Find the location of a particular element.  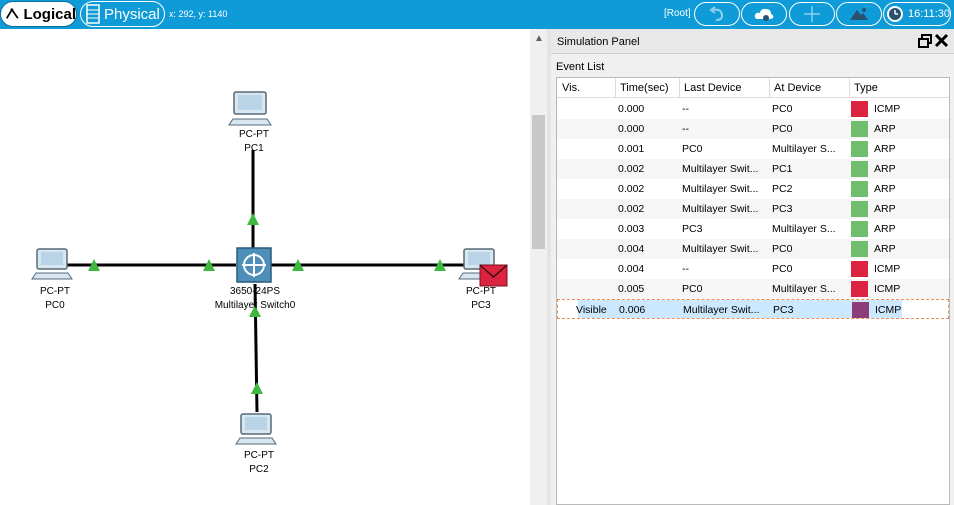

panel-title-bar: Simulation Panel is located at coordinates (752, 41).